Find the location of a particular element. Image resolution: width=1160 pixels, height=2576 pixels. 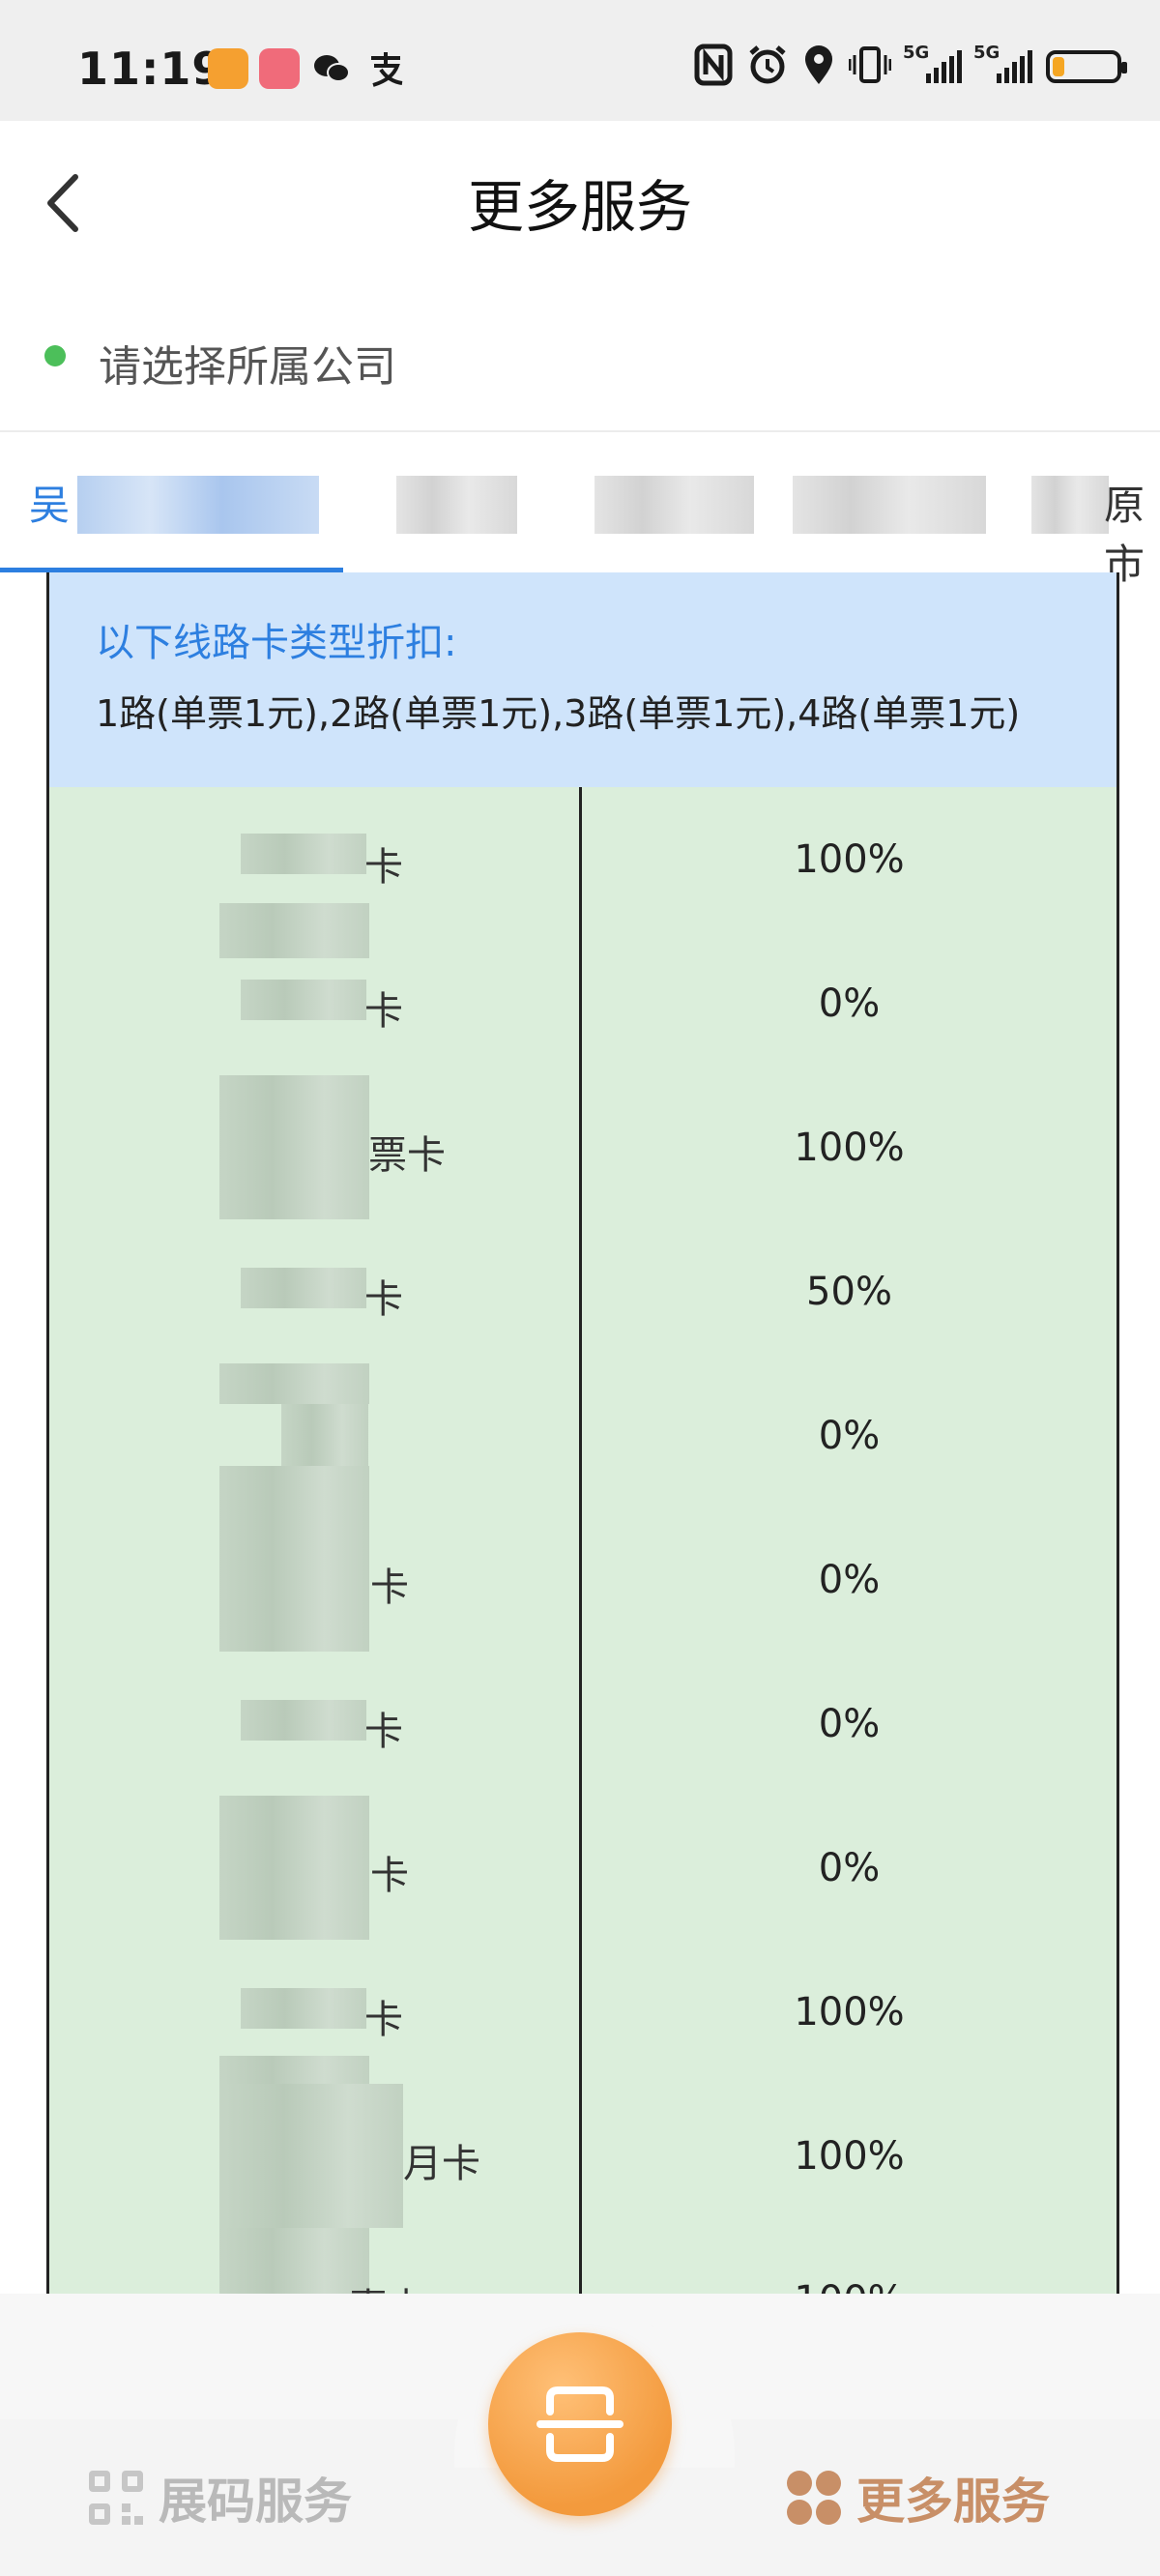

scan-icon is located at coordinates (580, 2424).